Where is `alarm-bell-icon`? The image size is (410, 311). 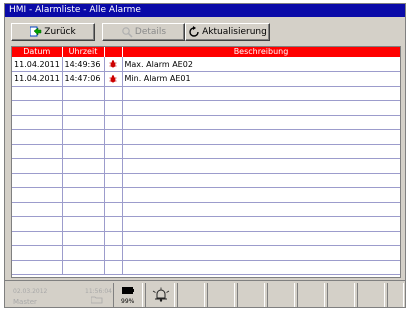
alarm-bell-icon is located at coordinates (161, 294).